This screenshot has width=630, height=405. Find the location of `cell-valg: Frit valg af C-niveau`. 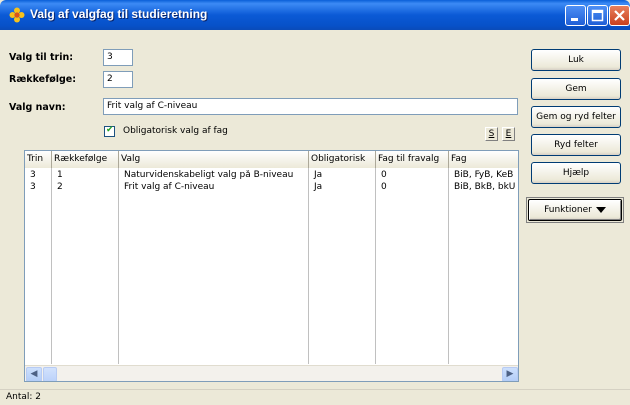

cell-valg: Frit valg af C-niveau is located at coordinates (169, 187).